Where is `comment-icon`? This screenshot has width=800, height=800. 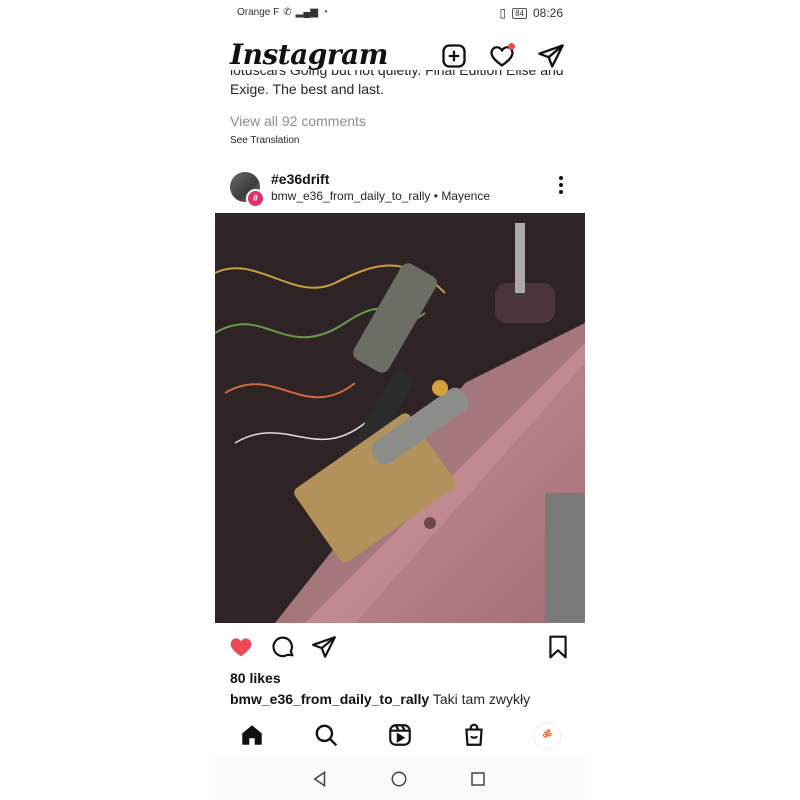 comment-icon is located at coordinates (283, 647).